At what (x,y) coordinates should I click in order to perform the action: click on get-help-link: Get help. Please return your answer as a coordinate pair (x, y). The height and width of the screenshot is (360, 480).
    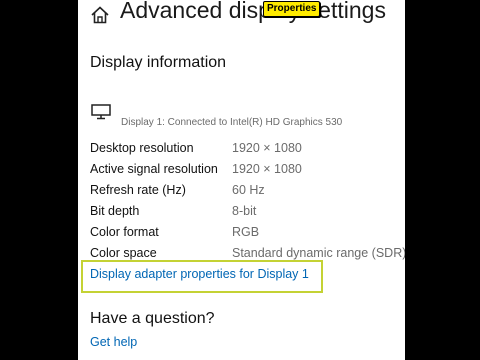
    Looking at the image, I should click on (113, 342).